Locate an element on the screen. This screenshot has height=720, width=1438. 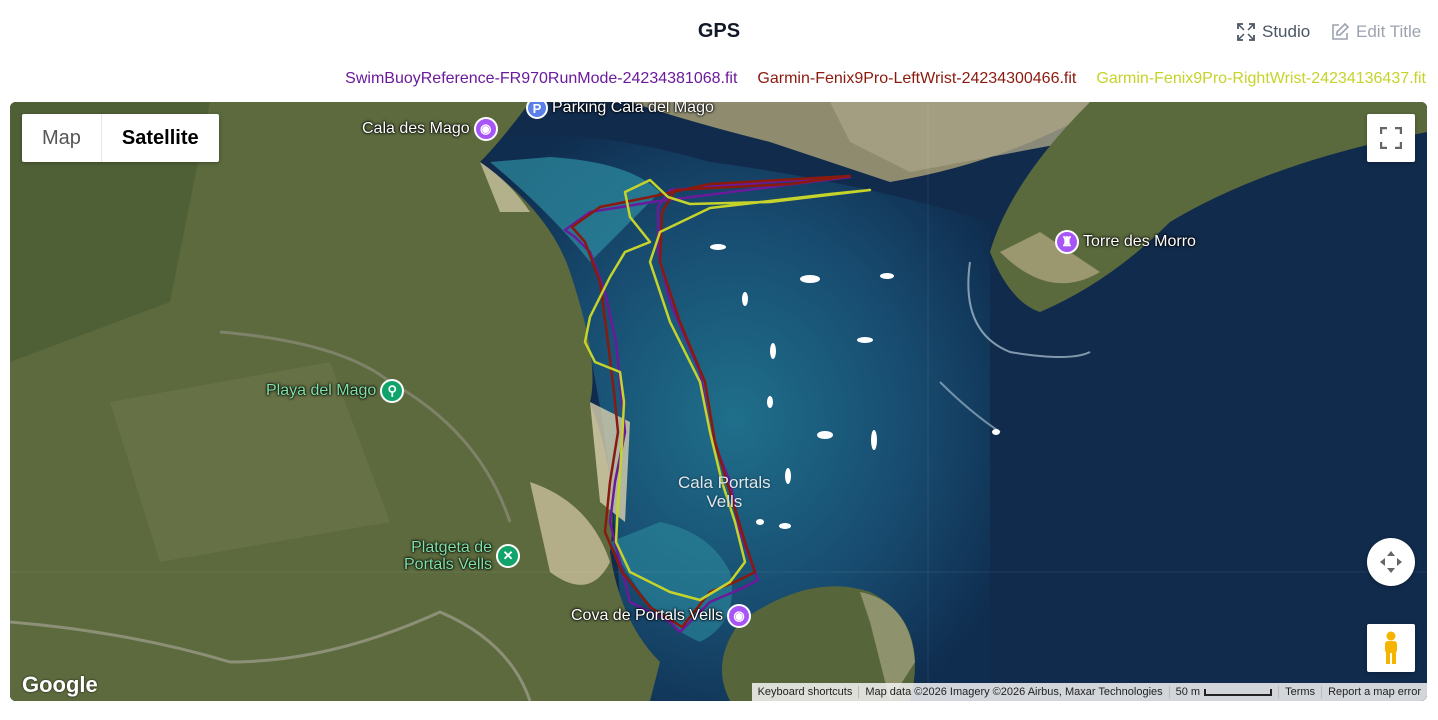
poi-parking-label: Parking Cala del Mago is located at coordinates (633, 109).